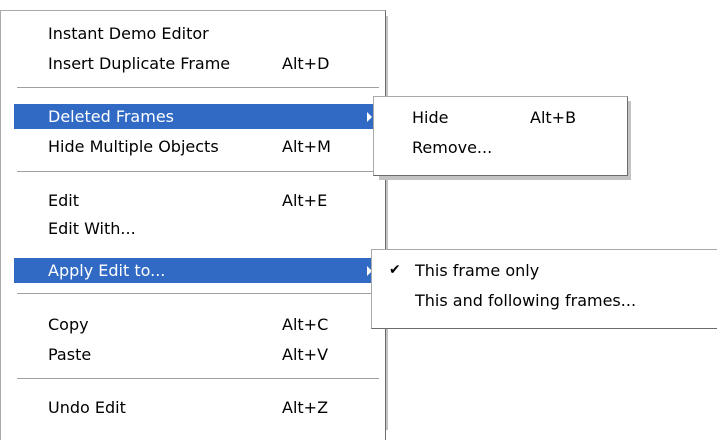 Image resolution: width=717 pixels, height=440 pixels. What do you see at coordinates (68, 324) in the screenshot?
I see `menu-item-label: Copy` at bounding box center [68, 324].